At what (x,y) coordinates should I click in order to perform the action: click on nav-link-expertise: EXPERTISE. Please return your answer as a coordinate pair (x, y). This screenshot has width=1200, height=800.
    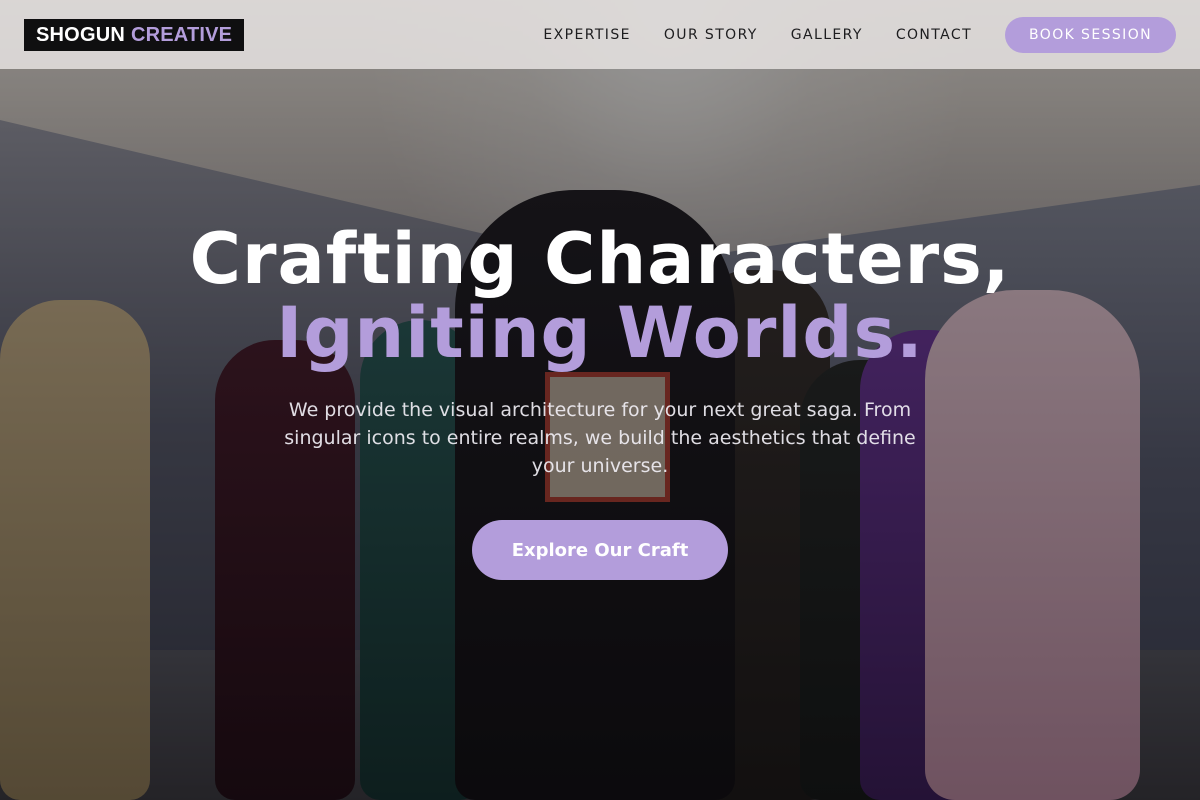
    Looking at the image, I should click on (586, 35).